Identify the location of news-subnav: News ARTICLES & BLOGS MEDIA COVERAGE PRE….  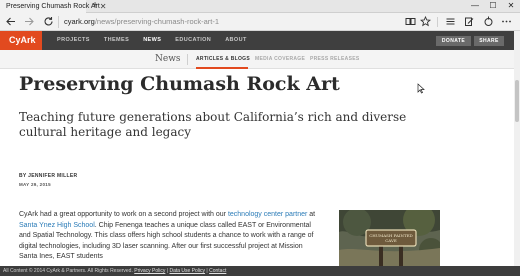
(257, 59).